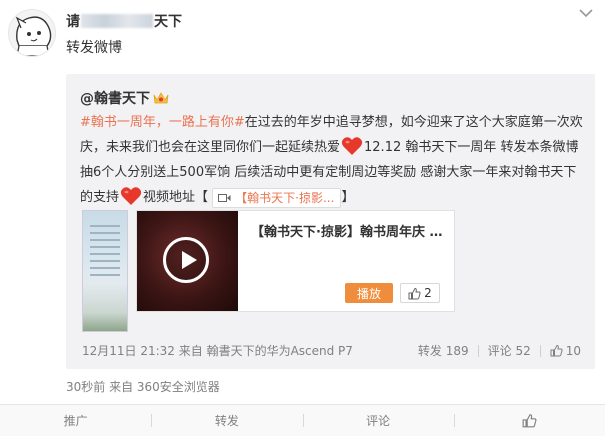  I want to click on forward-label: 转发, so click(226, 421).